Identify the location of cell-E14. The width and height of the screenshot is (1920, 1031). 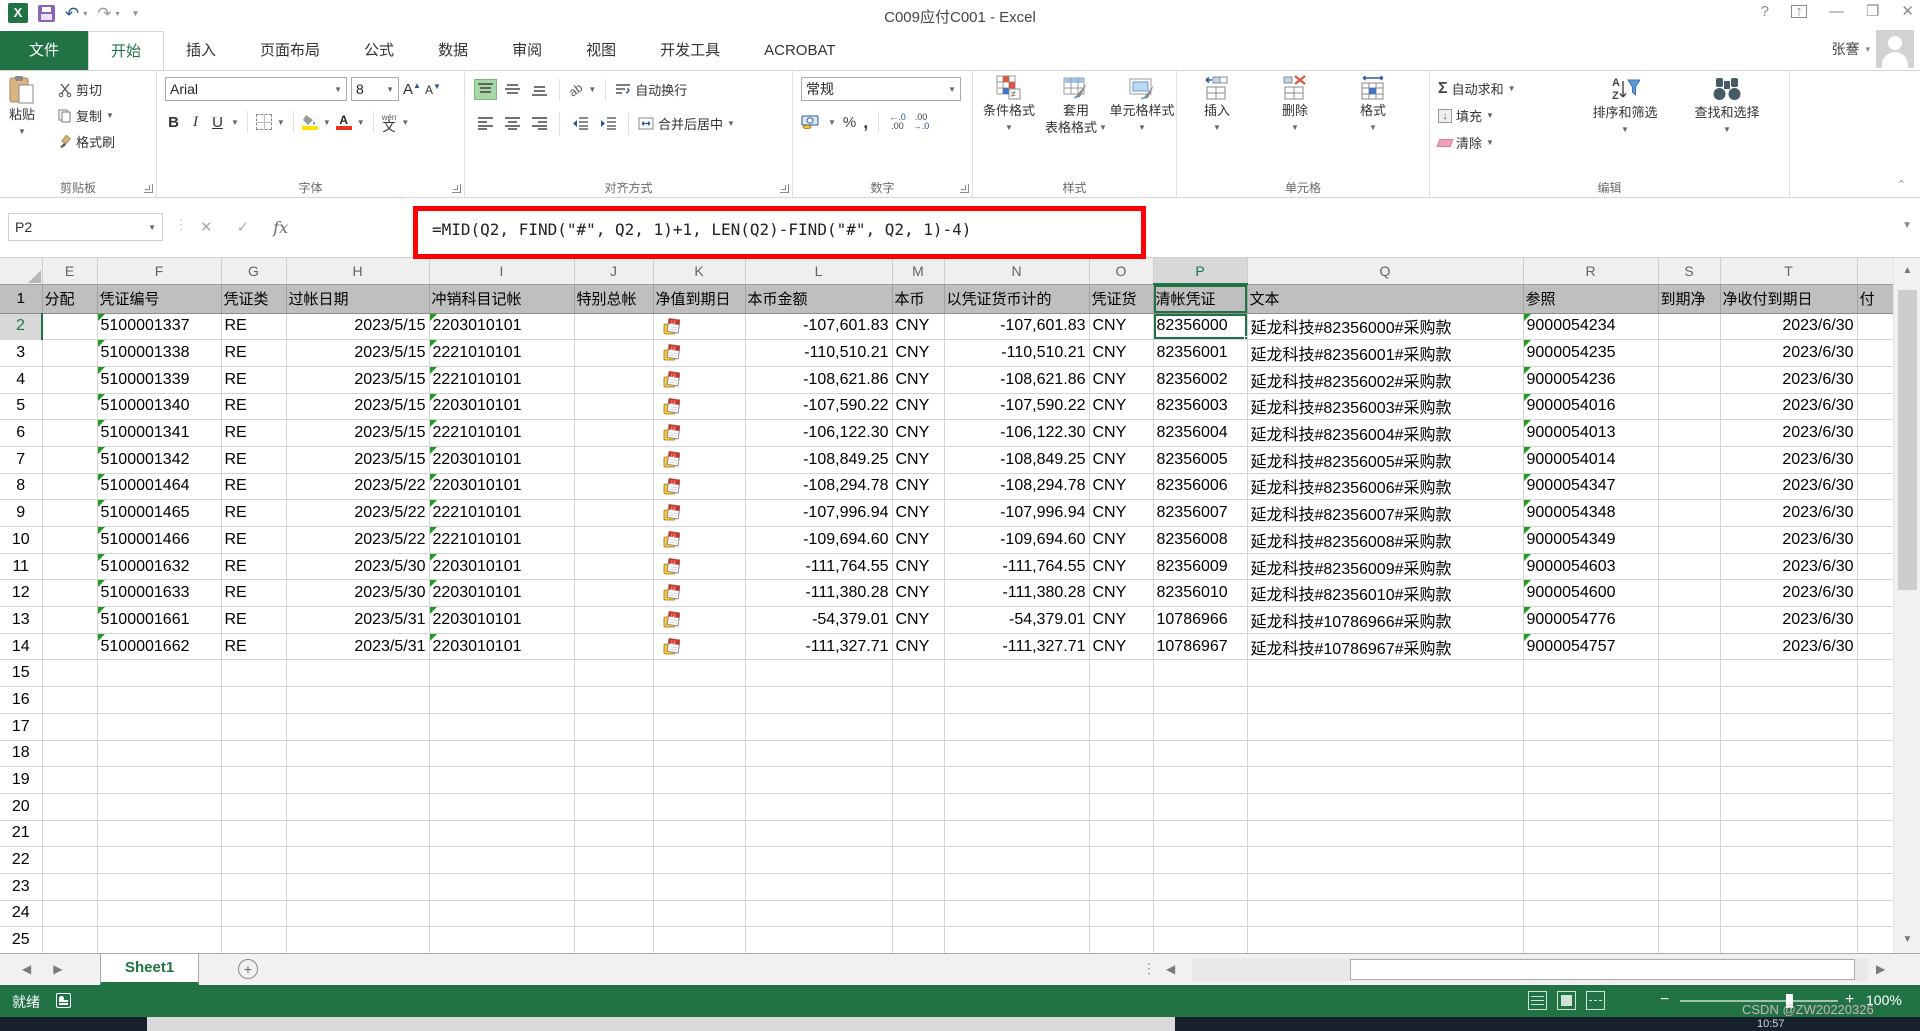
(70, 647).